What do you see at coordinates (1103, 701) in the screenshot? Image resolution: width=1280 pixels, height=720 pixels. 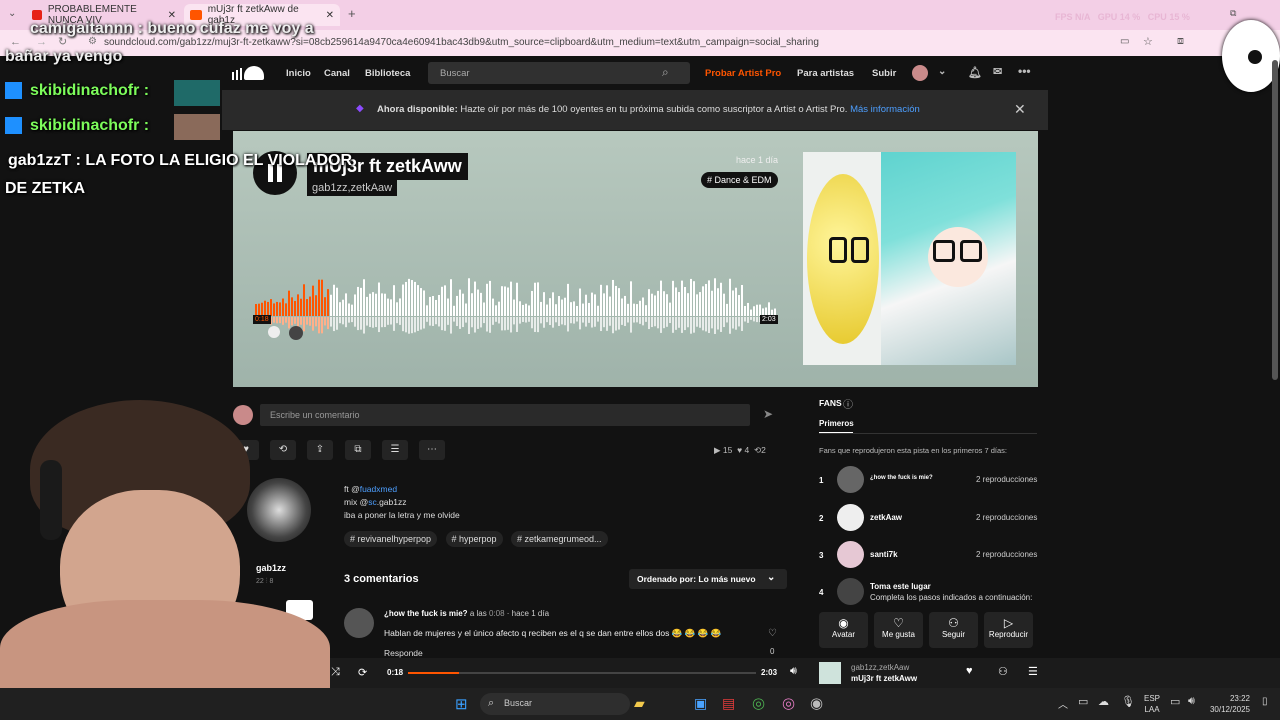 I see `tray-icon: ☁` at bounding box center [1103, 701].